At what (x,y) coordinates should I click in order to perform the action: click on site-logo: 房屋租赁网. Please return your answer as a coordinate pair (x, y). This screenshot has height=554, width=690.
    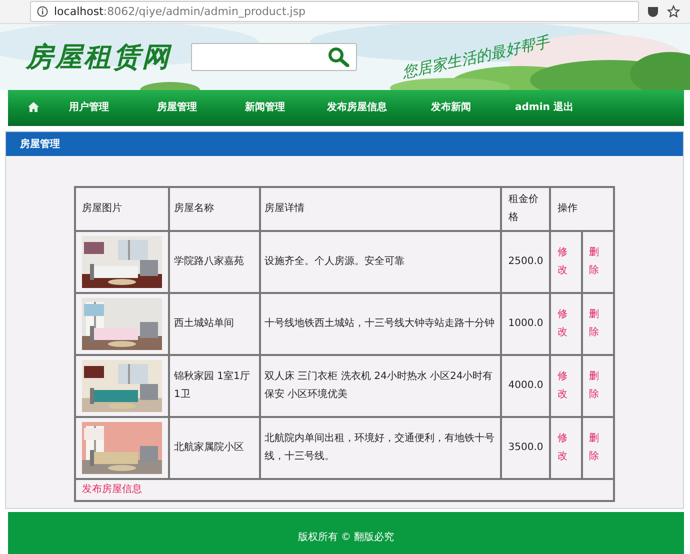
    Looking at the image, I should click on (98, 58).